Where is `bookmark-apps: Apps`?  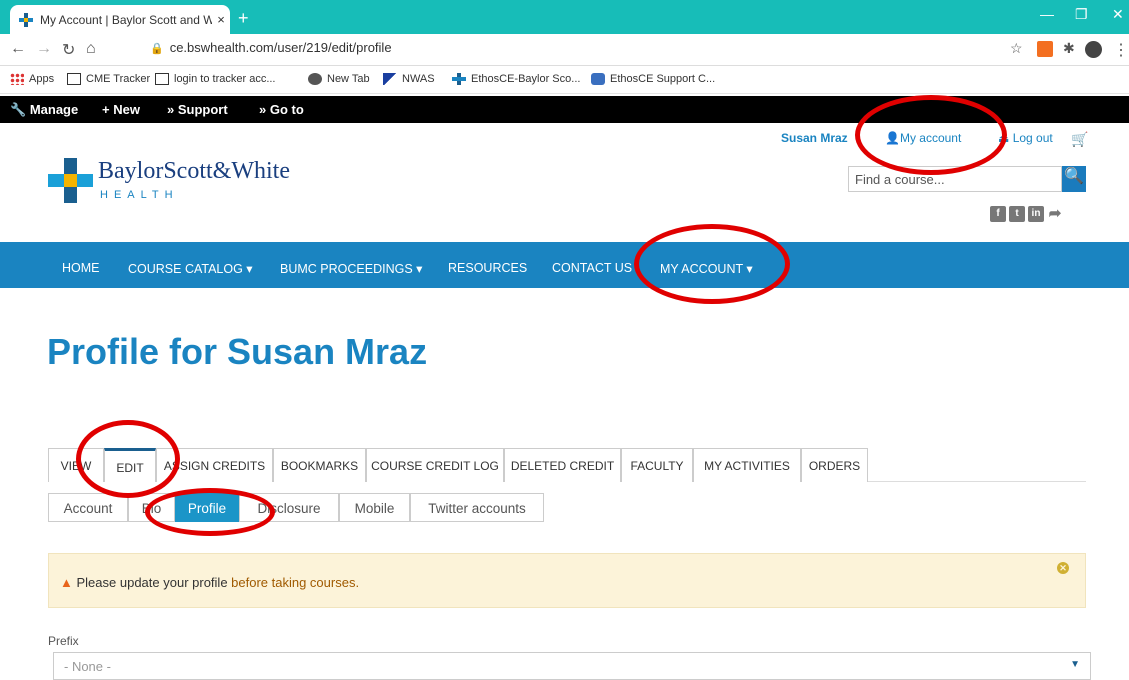 bookmark-apps: Apps is located at coordinates (32, 79).